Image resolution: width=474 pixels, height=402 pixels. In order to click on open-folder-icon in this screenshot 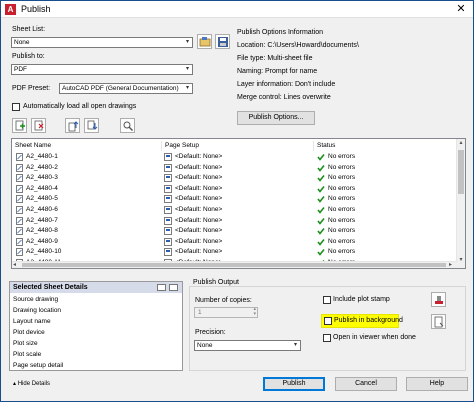, I will do `click(205, 42)`.